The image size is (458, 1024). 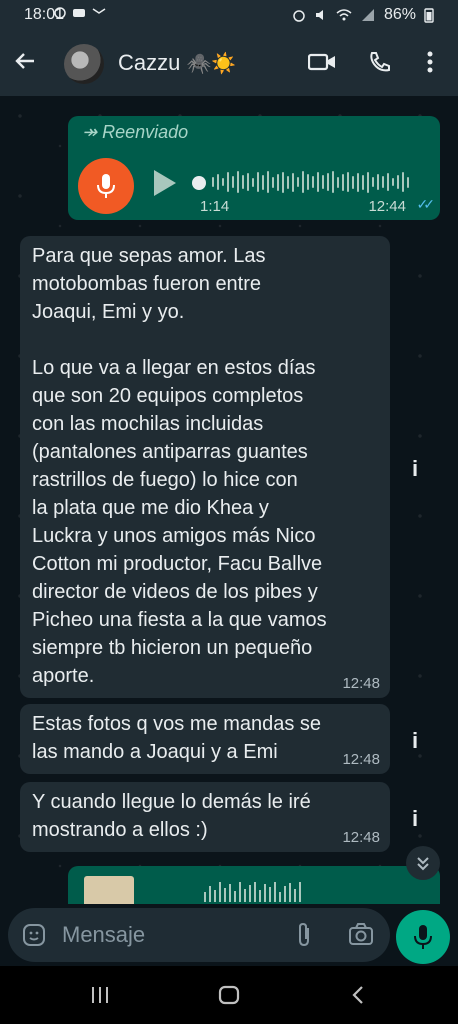 What do you see at coordinates (84, 64) in the screenshot?
I see `avatar` at bounding box center [84, 64].